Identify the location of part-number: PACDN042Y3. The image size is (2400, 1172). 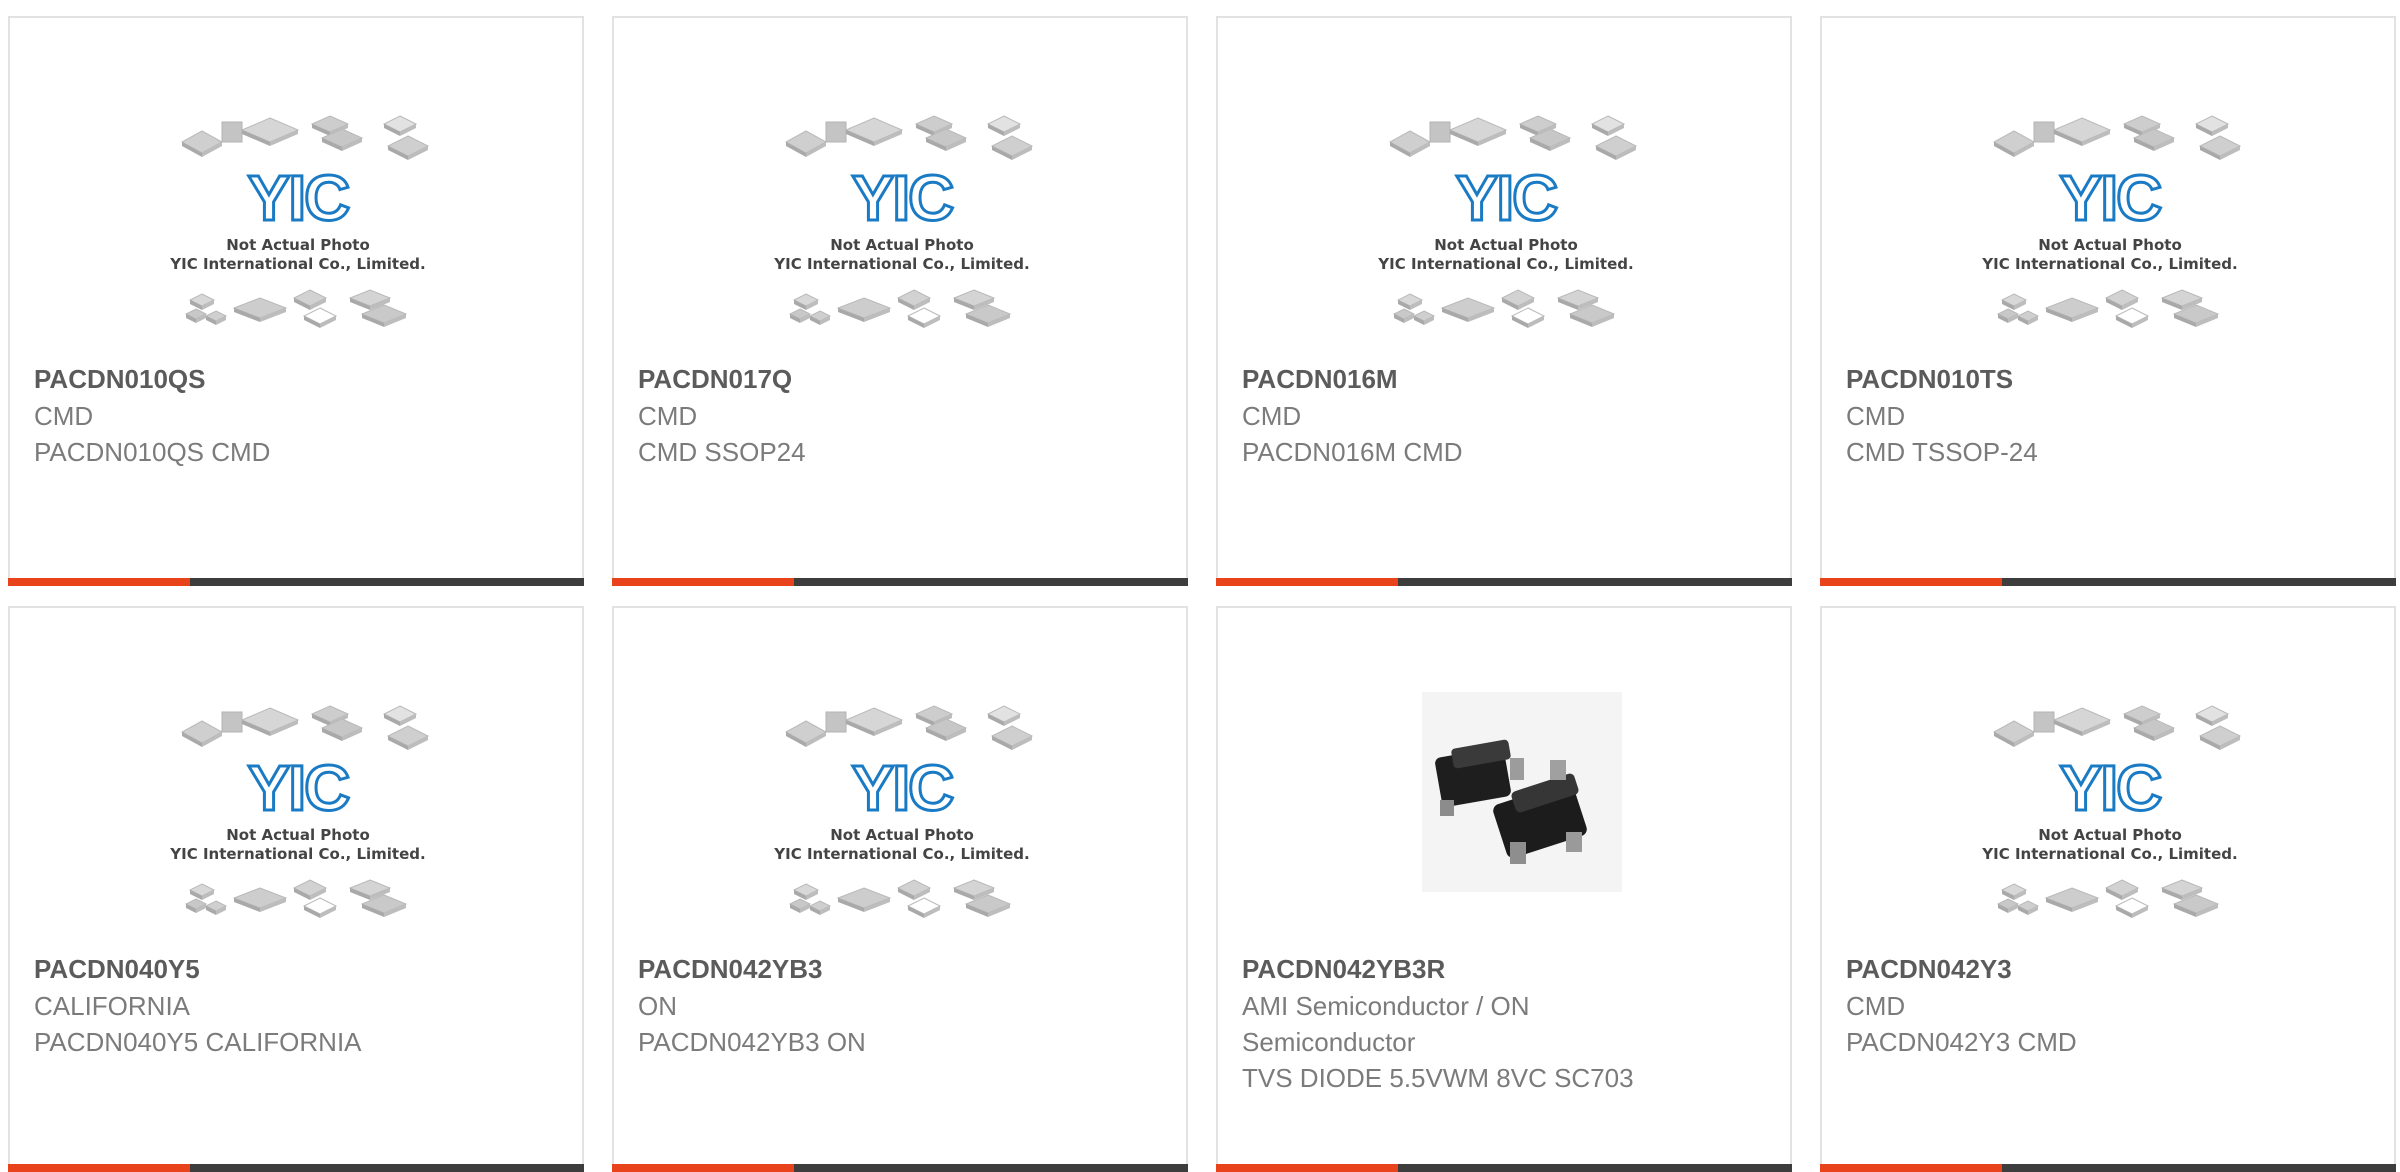
(1929, 969).